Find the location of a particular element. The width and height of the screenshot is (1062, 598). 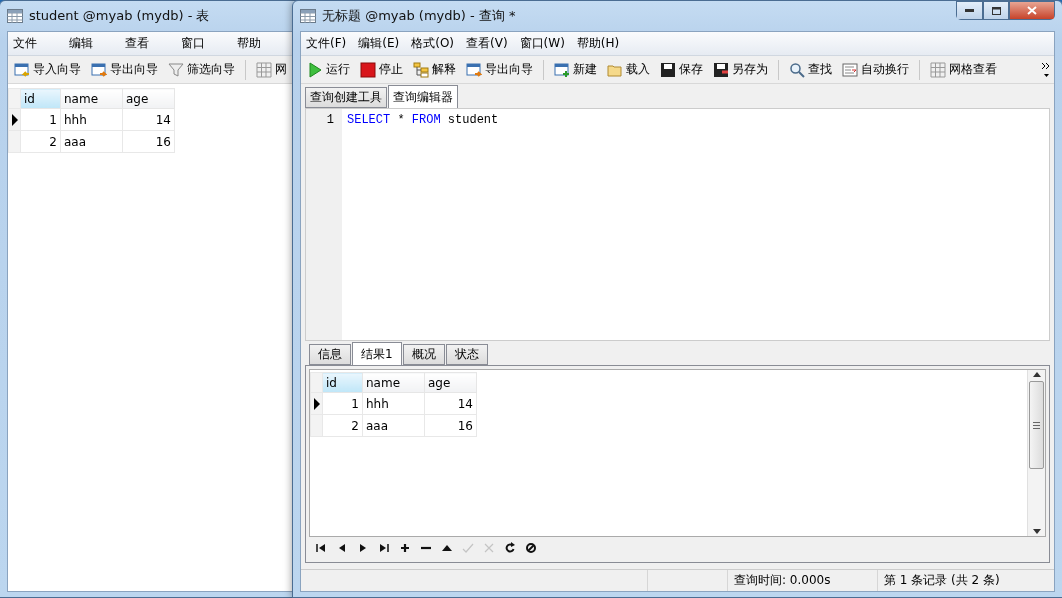

toolbar-button: 筛选向导 is located at coordinates (201, 69).